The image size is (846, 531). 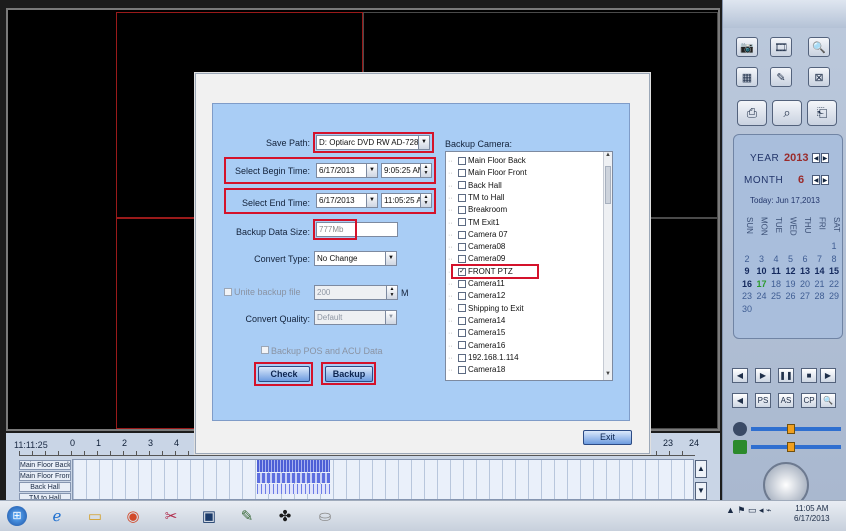 I want to click on calendar-day: 7, so click(x=820, y=259).